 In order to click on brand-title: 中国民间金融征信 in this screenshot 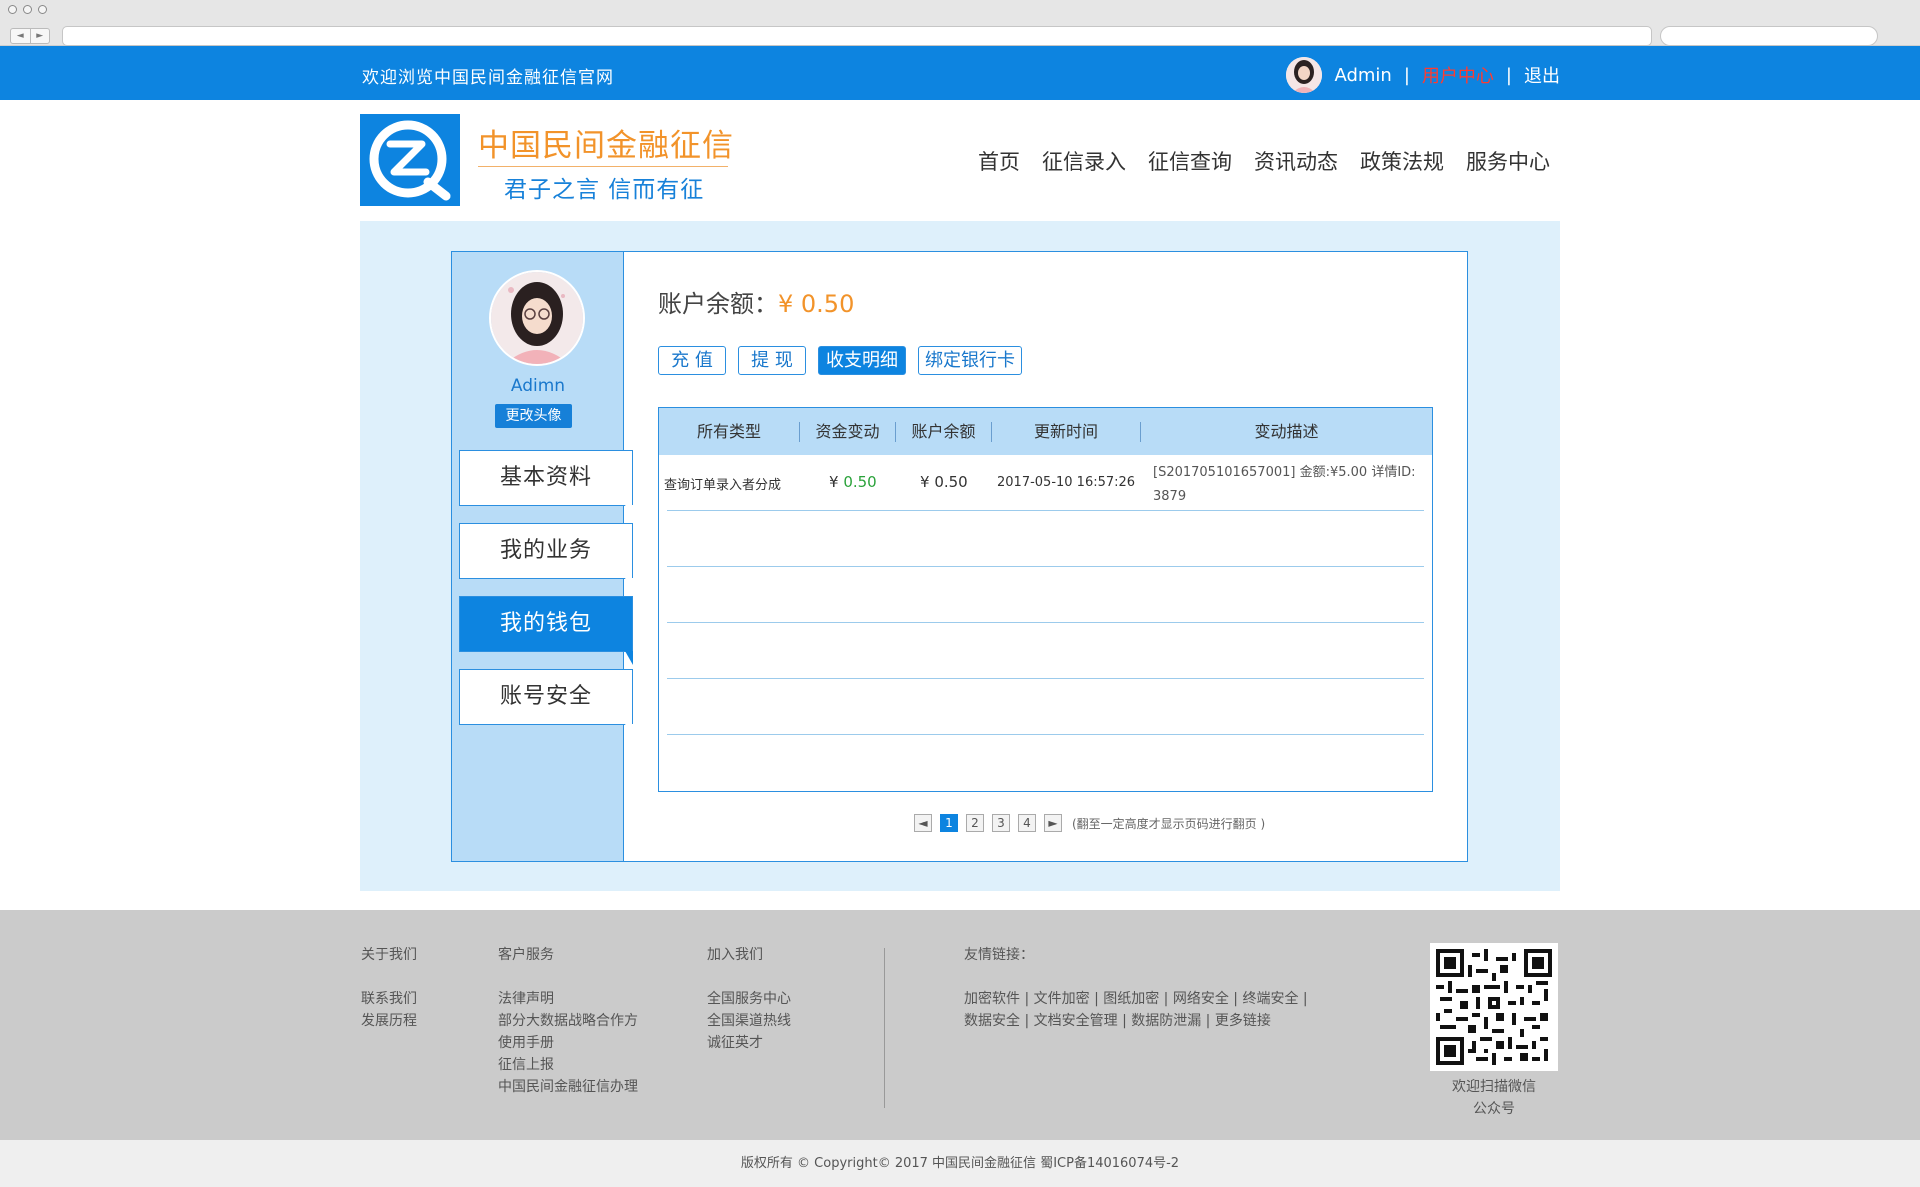, I will do `click(606, 146)`.